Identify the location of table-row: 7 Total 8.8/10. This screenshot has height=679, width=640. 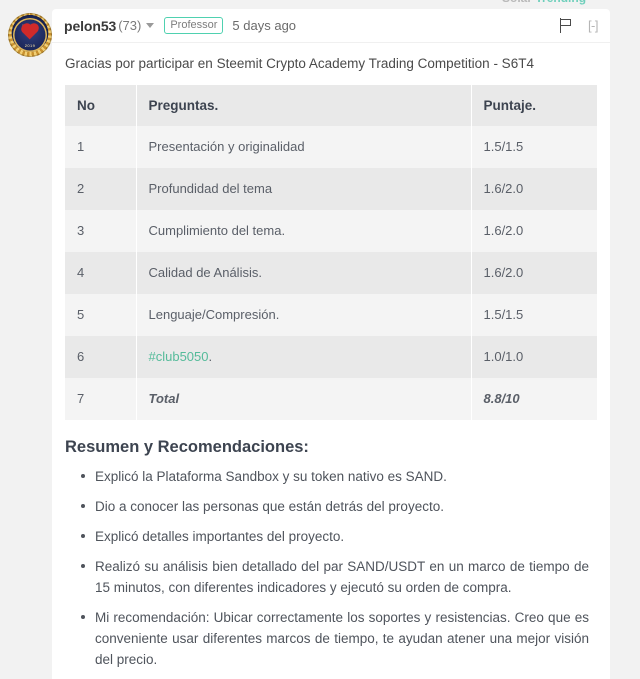
(331, 399).